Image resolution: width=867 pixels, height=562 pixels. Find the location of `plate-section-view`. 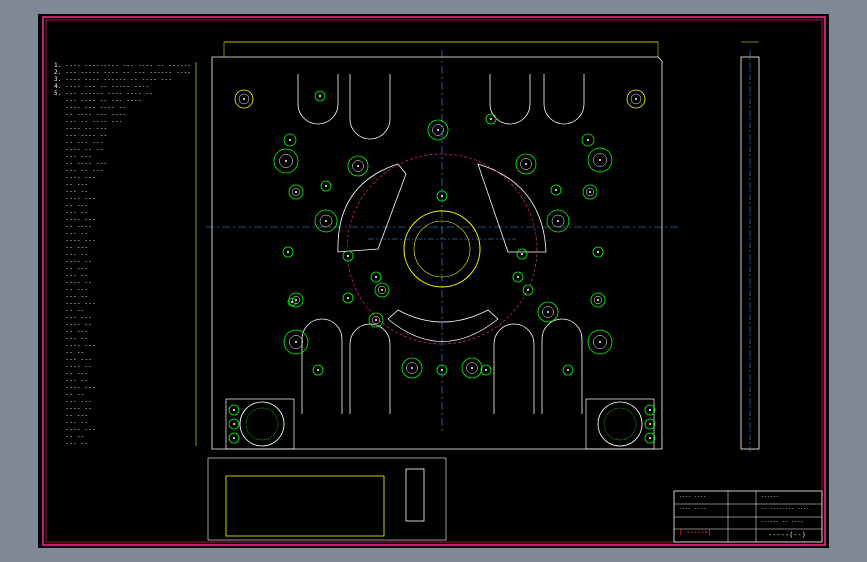

plate-section-view is located at coordinates (327, 499).